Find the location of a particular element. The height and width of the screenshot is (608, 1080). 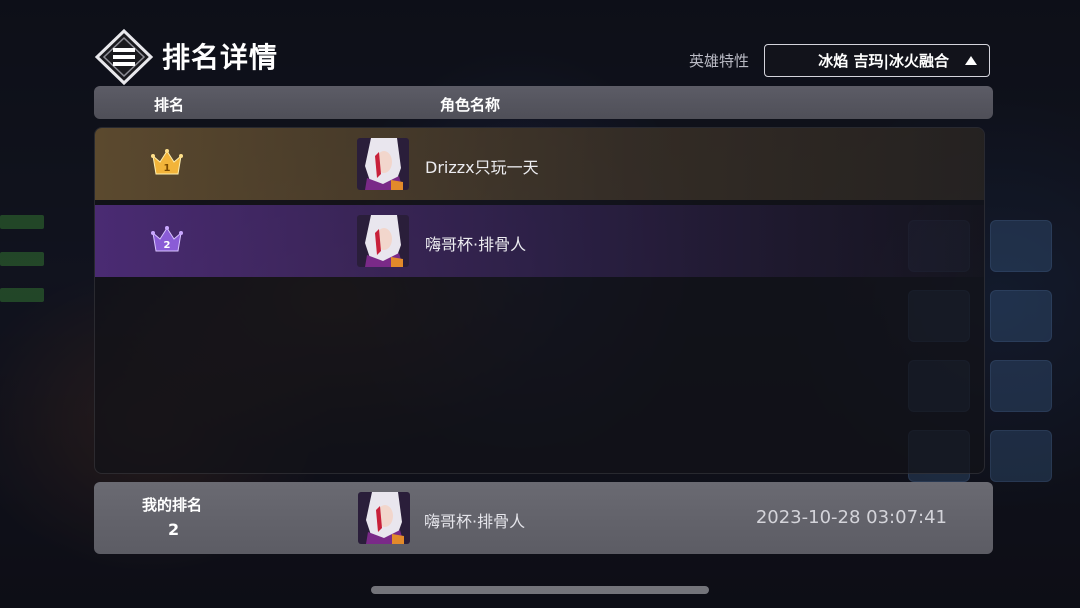

home-indicator is located at coordinates (540, 590).